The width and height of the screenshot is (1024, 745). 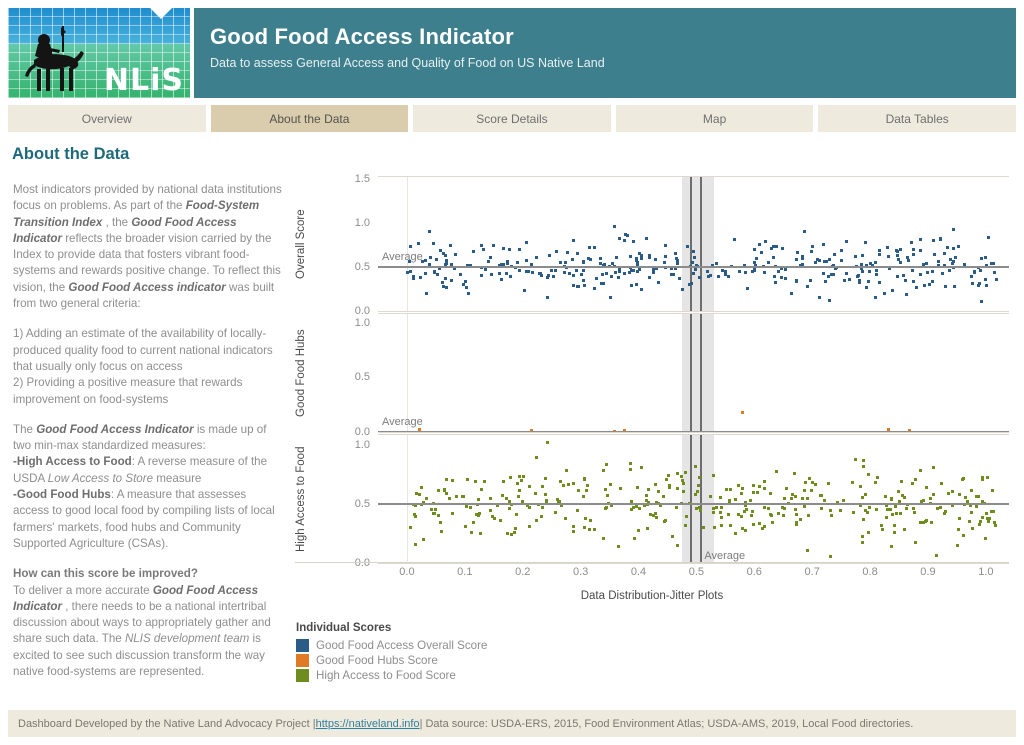 What do you see at coordinates (309, 118) in the screenshot?
I see `tab-about-the-data: About the Data` at bounding box center [309, 118].